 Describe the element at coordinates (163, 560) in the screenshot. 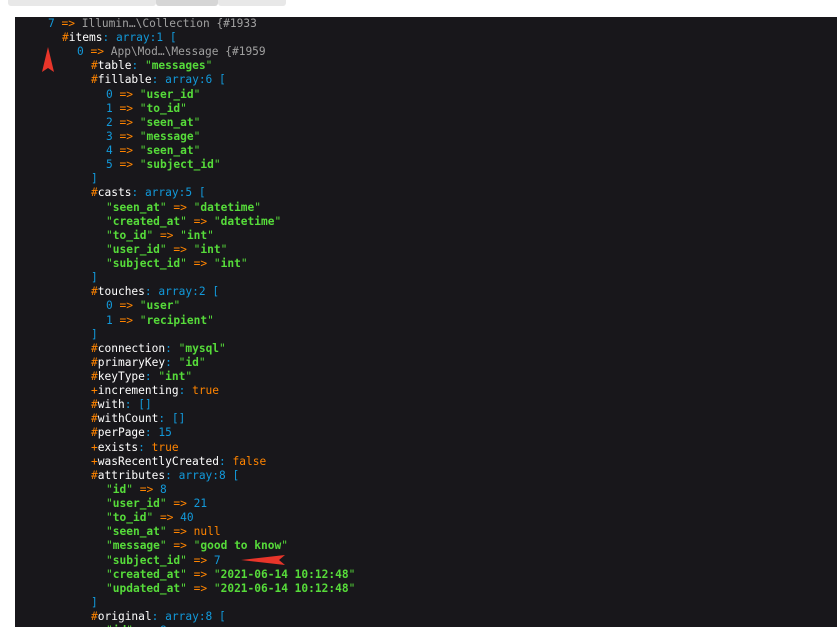

I see `dump-line: "subject_id" => 7` at that location.